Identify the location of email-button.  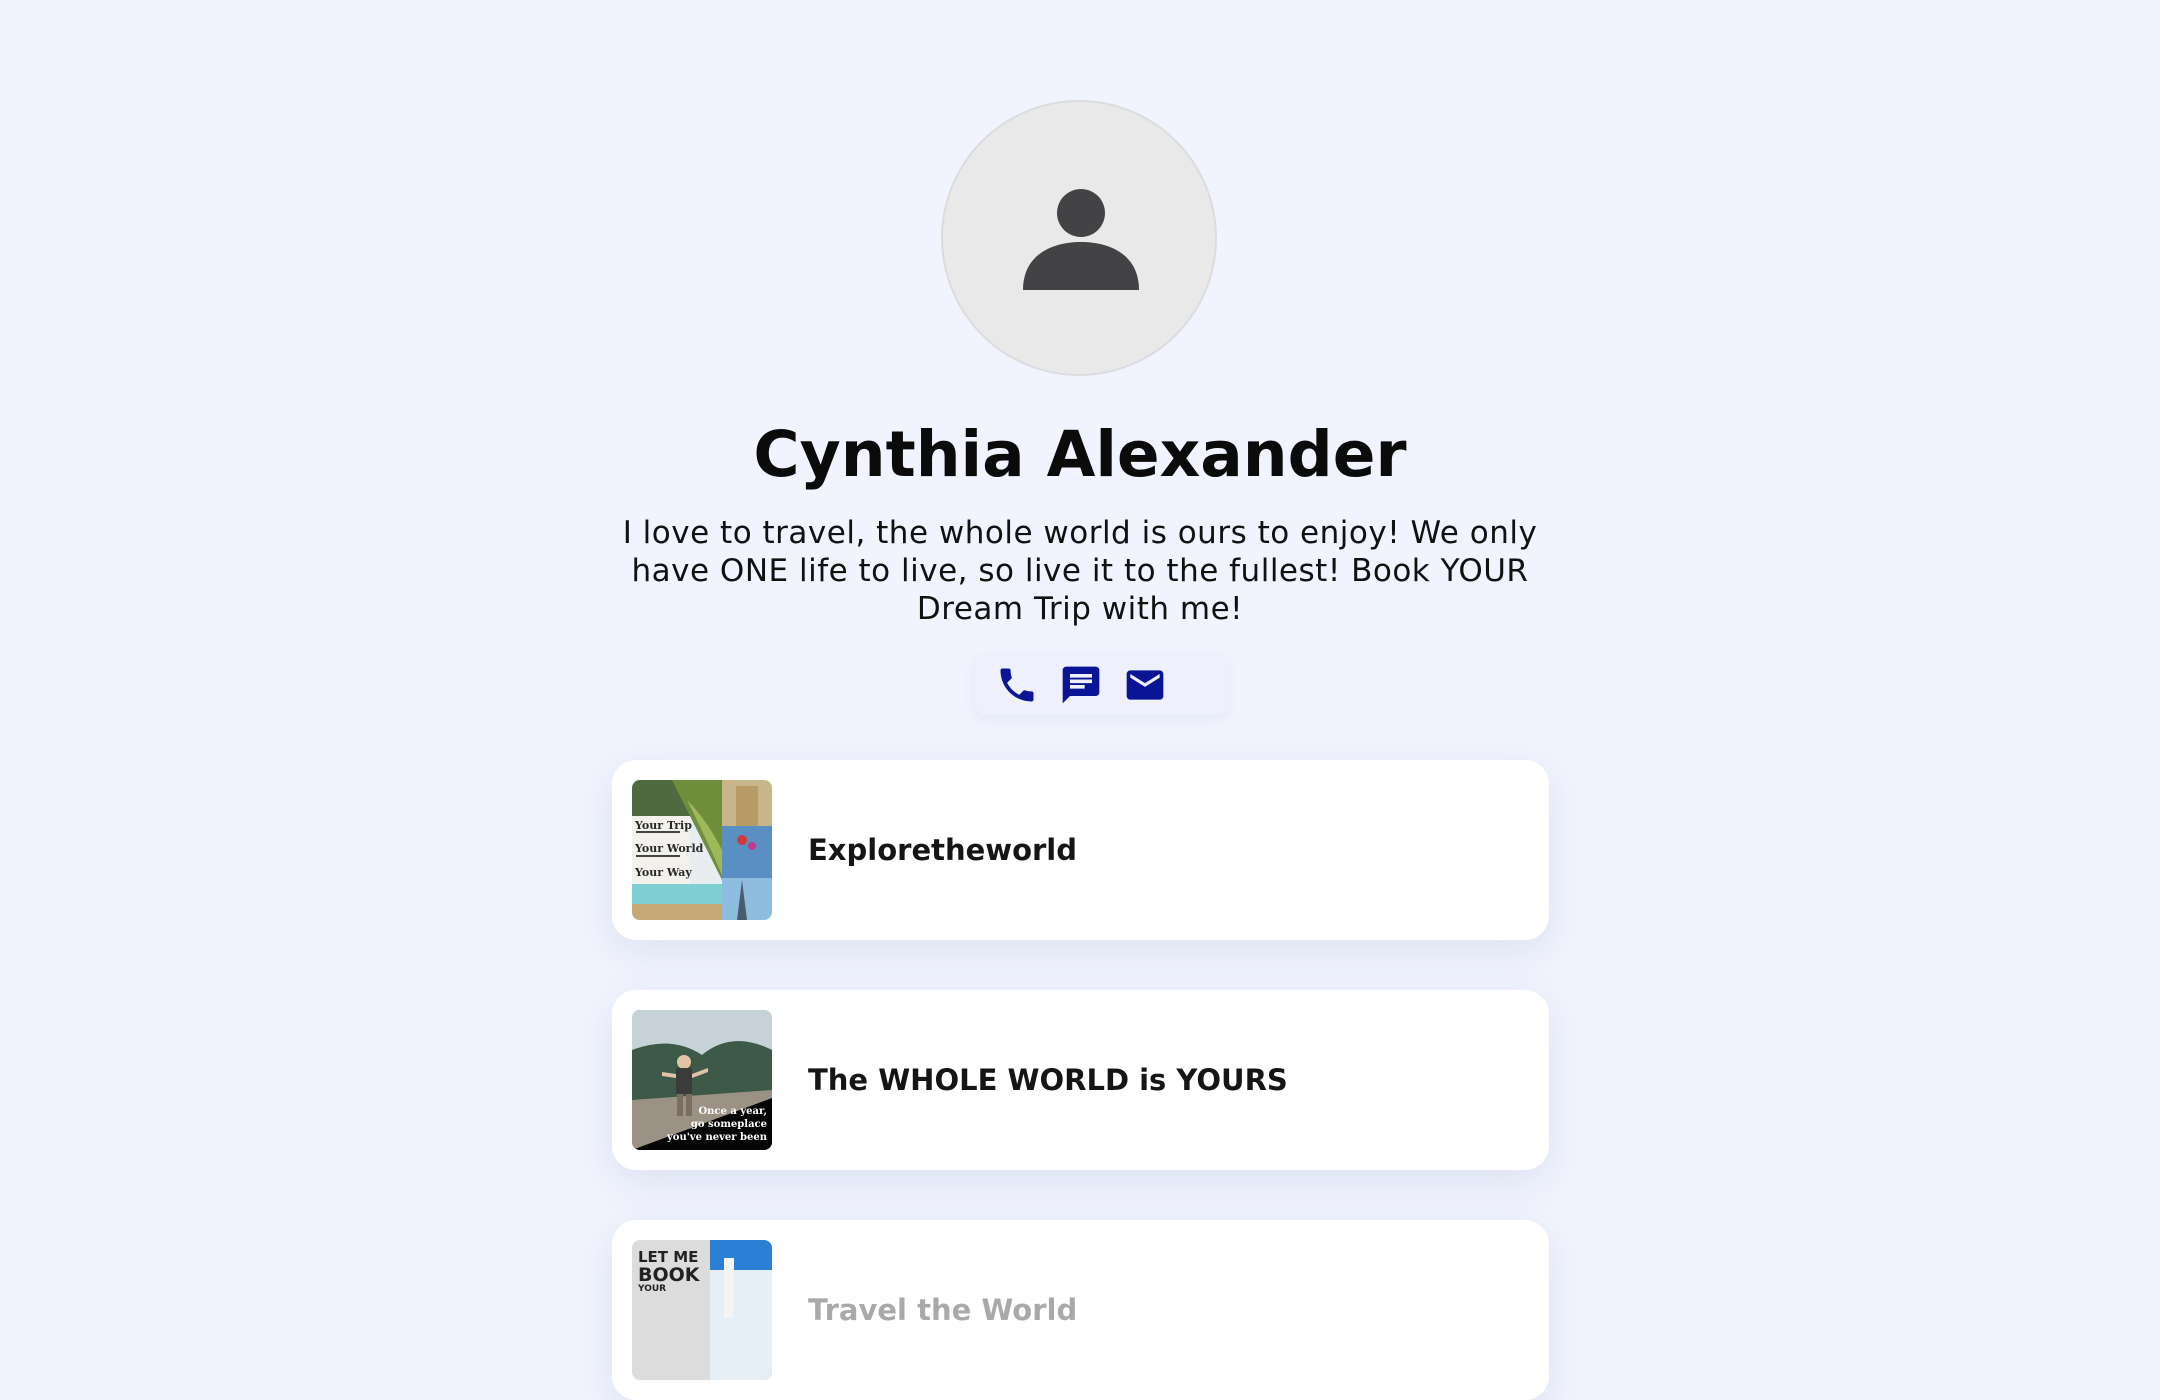
(1145, 685).